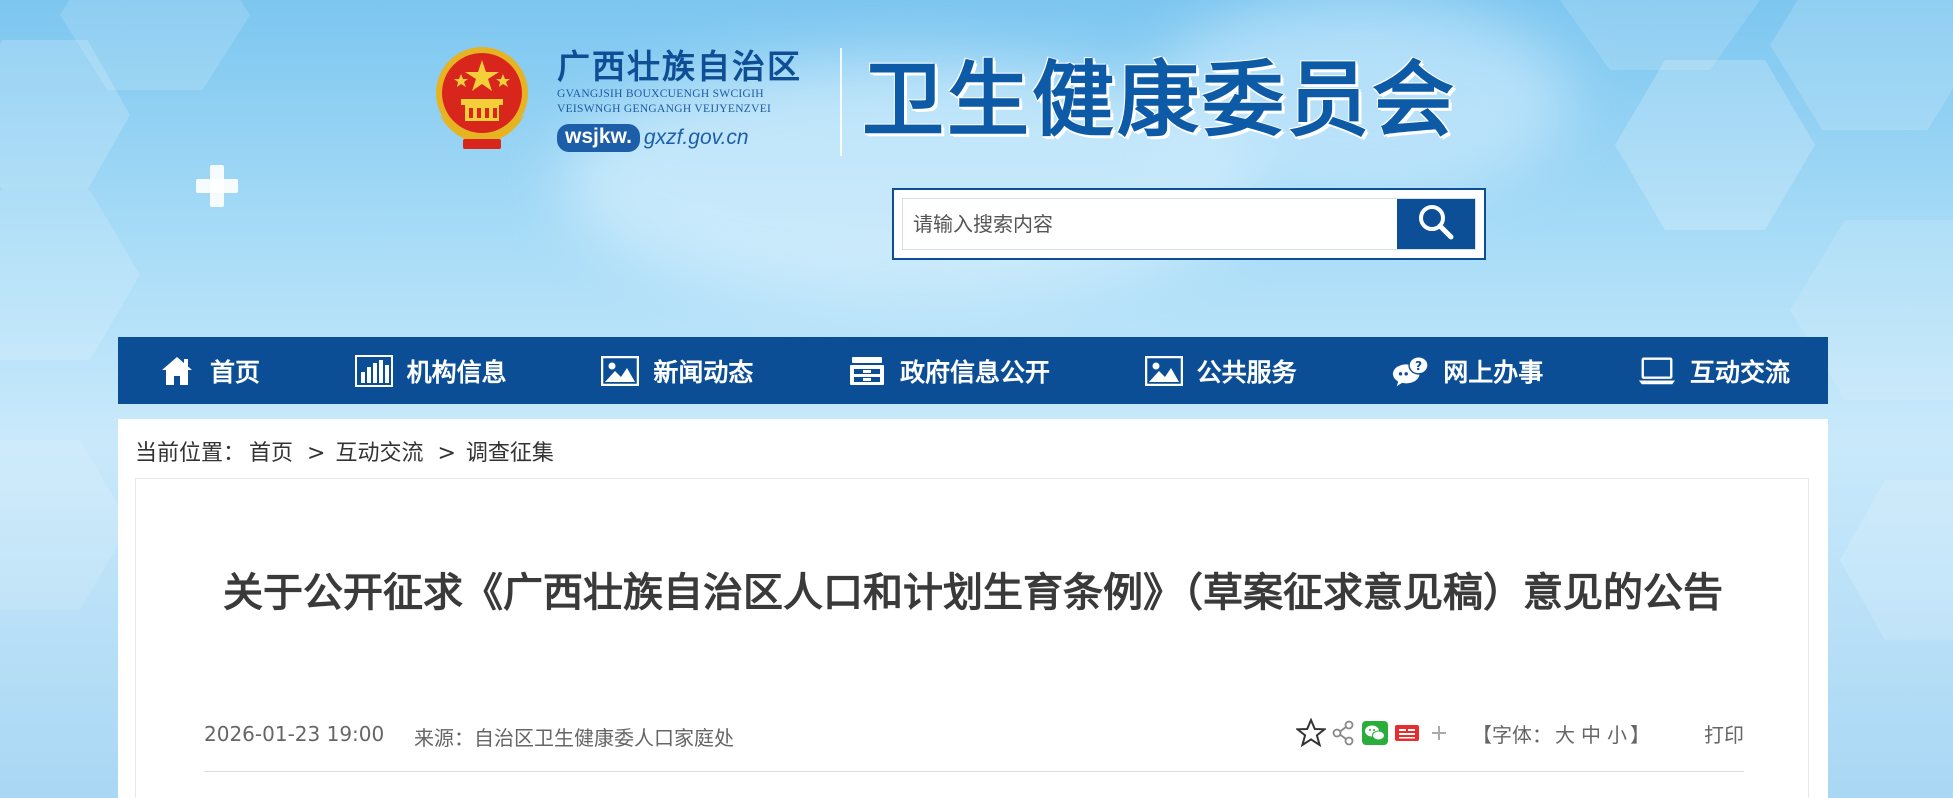 The width and height of the screenshot is (1953, 798). Describe the element at coordinates (1493, 372) in the screenshot. I see `nav-item-label: 网上办事` at that location.